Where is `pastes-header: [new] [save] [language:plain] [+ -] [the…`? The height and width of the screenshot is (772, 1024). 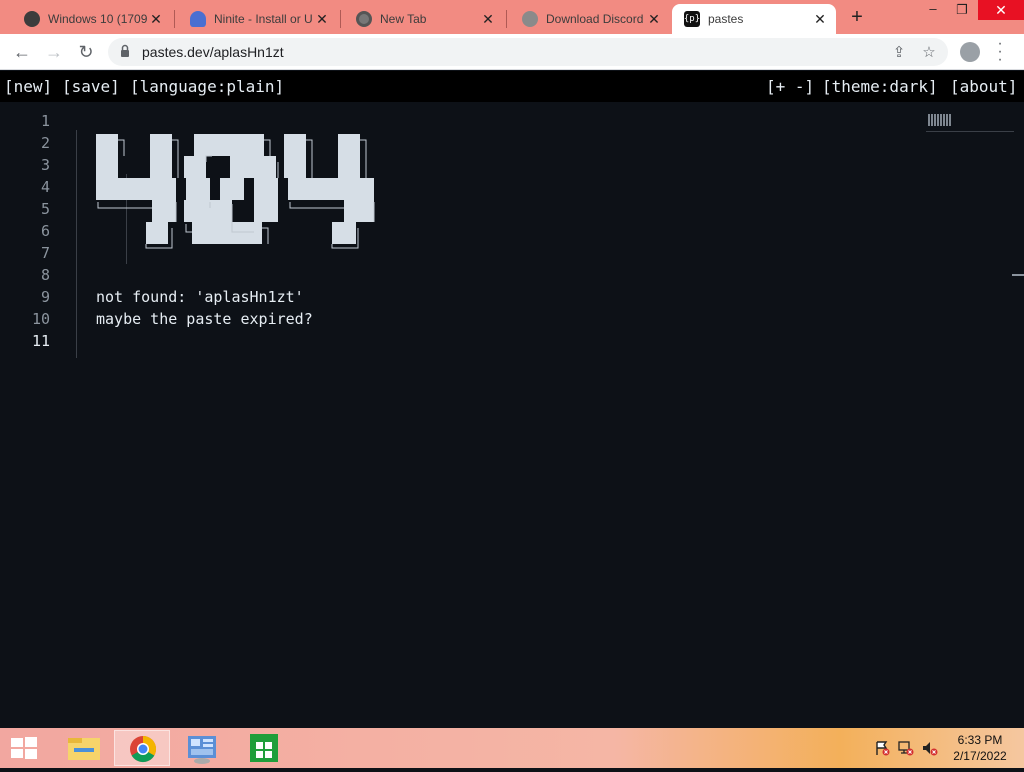
pastes-header: [new] [save] [language:plain] [+ -] [the… is located at coordinates (512, 86).